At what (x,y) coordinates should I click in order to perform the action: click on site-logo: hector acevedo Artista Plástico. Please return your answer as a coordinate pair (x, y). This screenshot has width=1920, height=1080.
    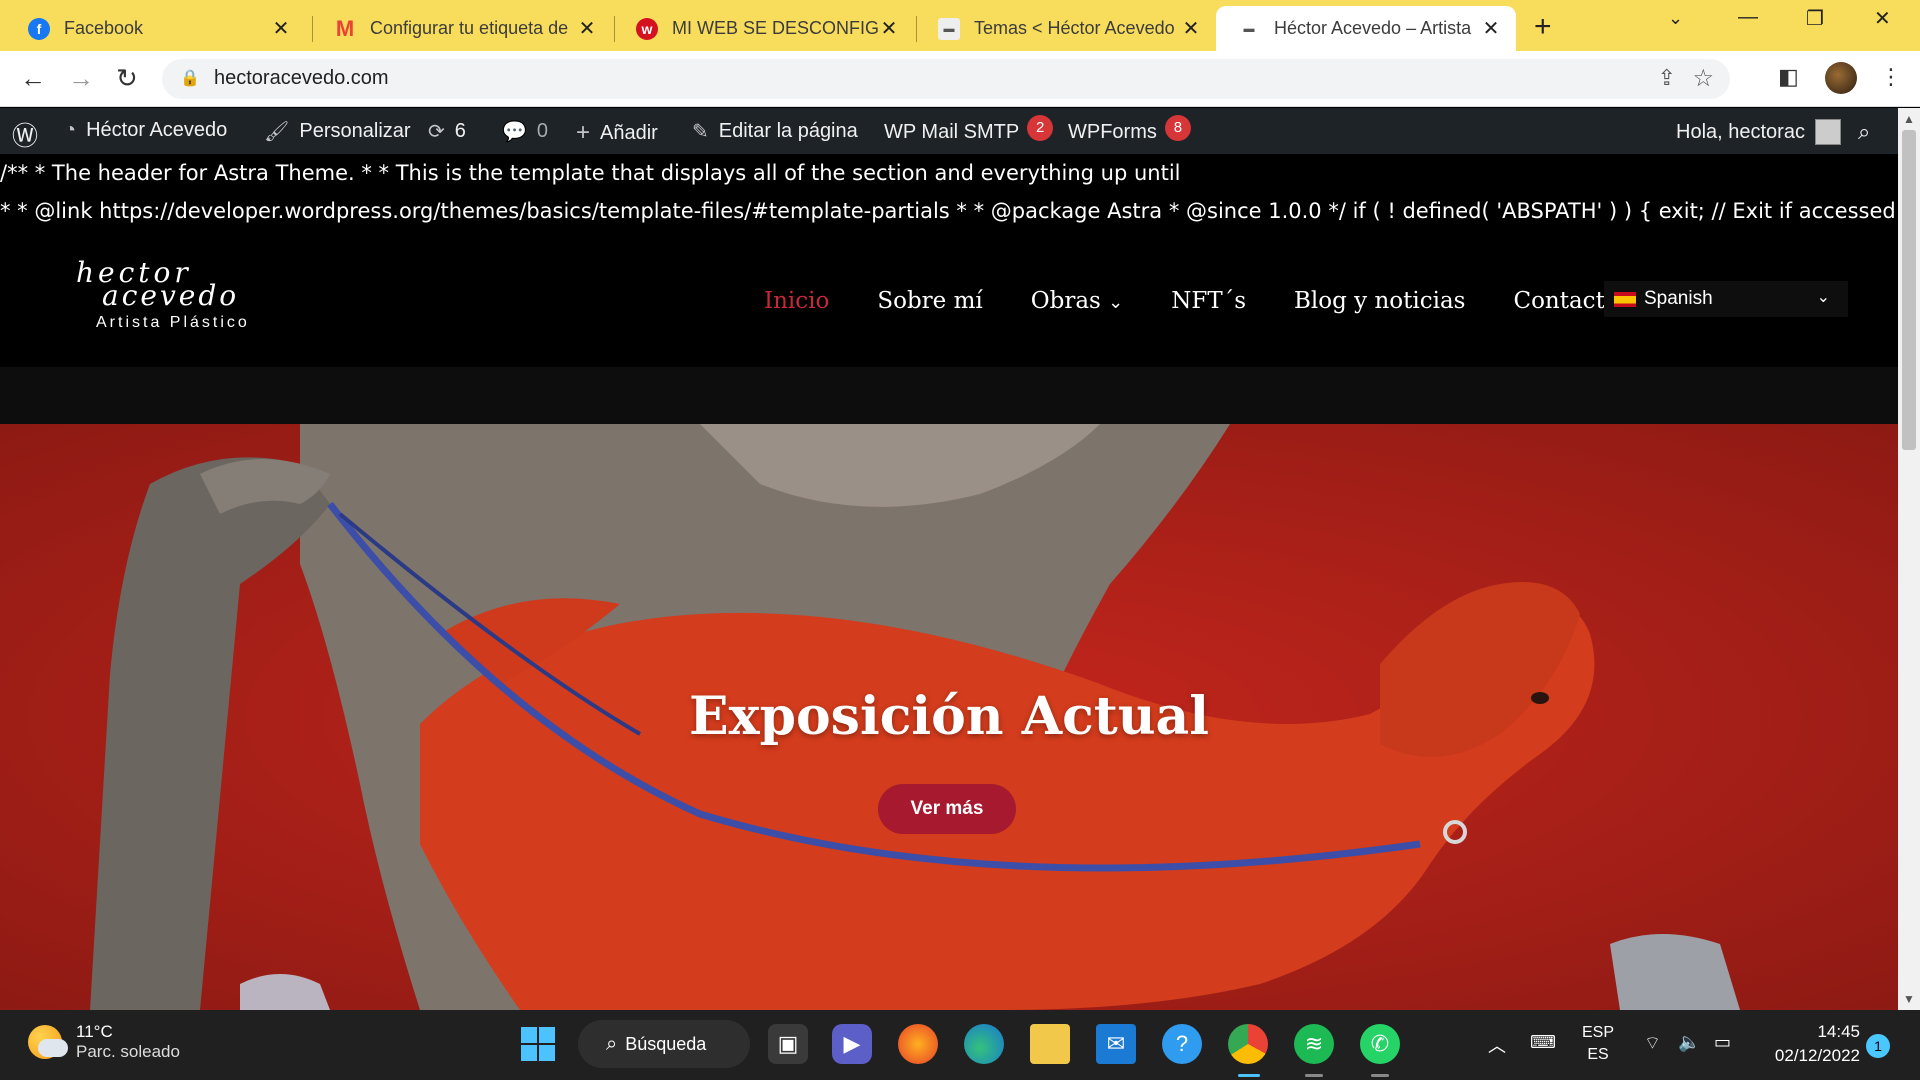
    Looking at the image, I should click on (183, 299).